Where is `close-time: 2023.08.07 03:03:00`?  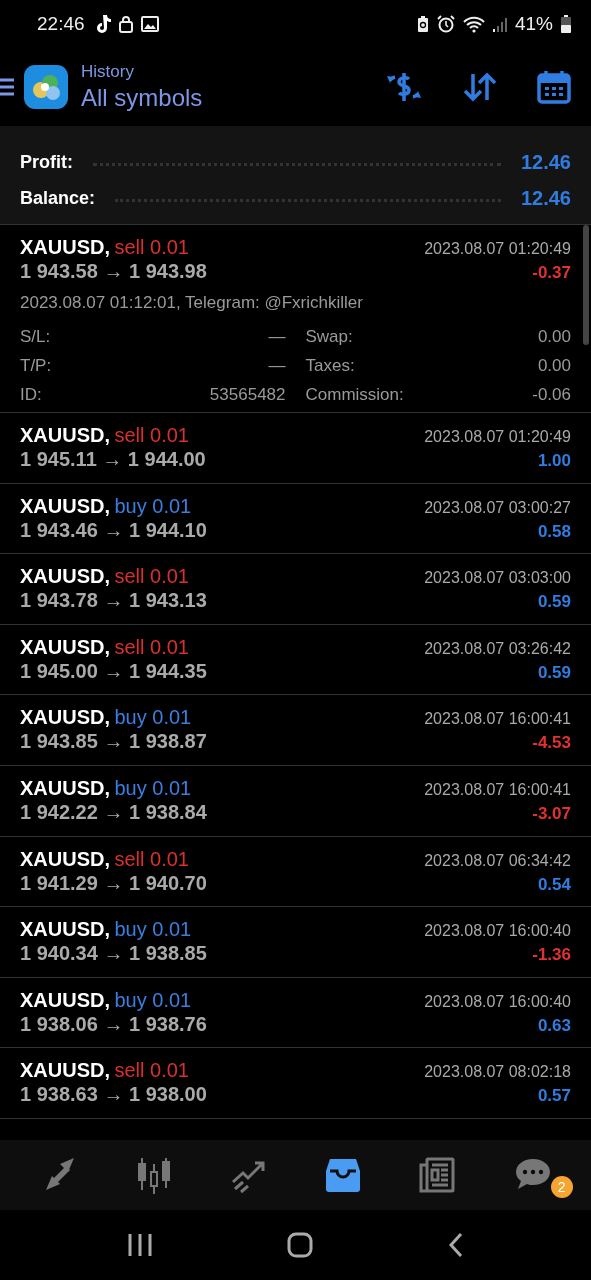
close-time: 2023.08.07 03:03:00 is located at coordinates (497, 578).